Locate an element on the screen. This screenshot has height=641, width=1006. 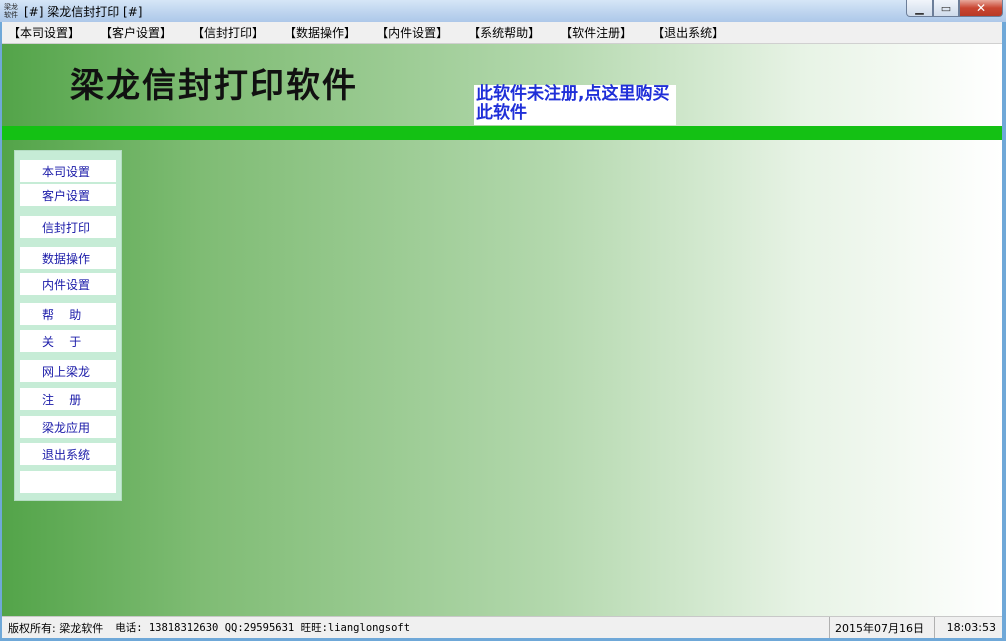
side-button-about: 关 于 is located at coordinates (68, 341).